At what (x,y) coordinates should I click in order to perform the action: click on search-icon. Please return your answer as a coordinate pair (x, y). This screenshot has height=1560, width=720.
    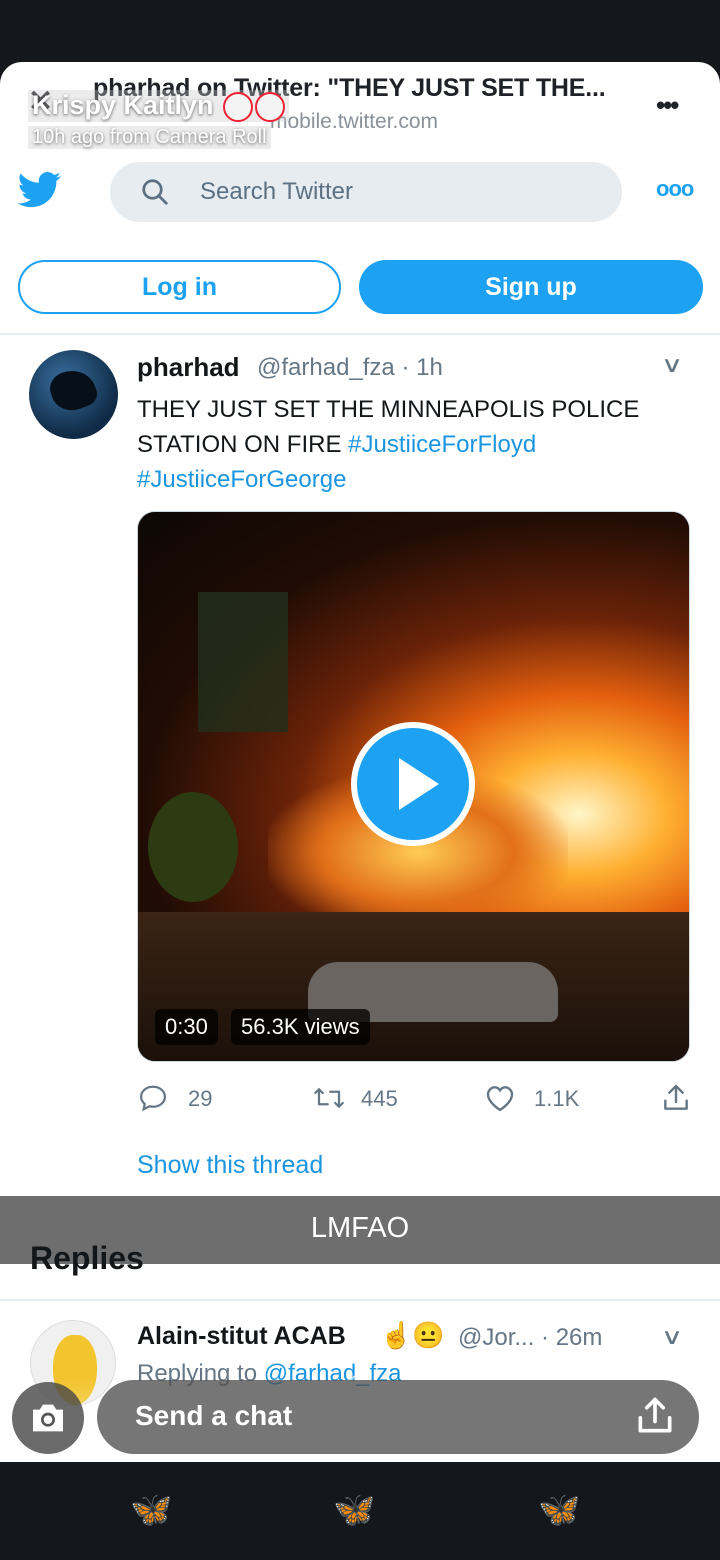
    Looking at the image, I should click on (155, 194).